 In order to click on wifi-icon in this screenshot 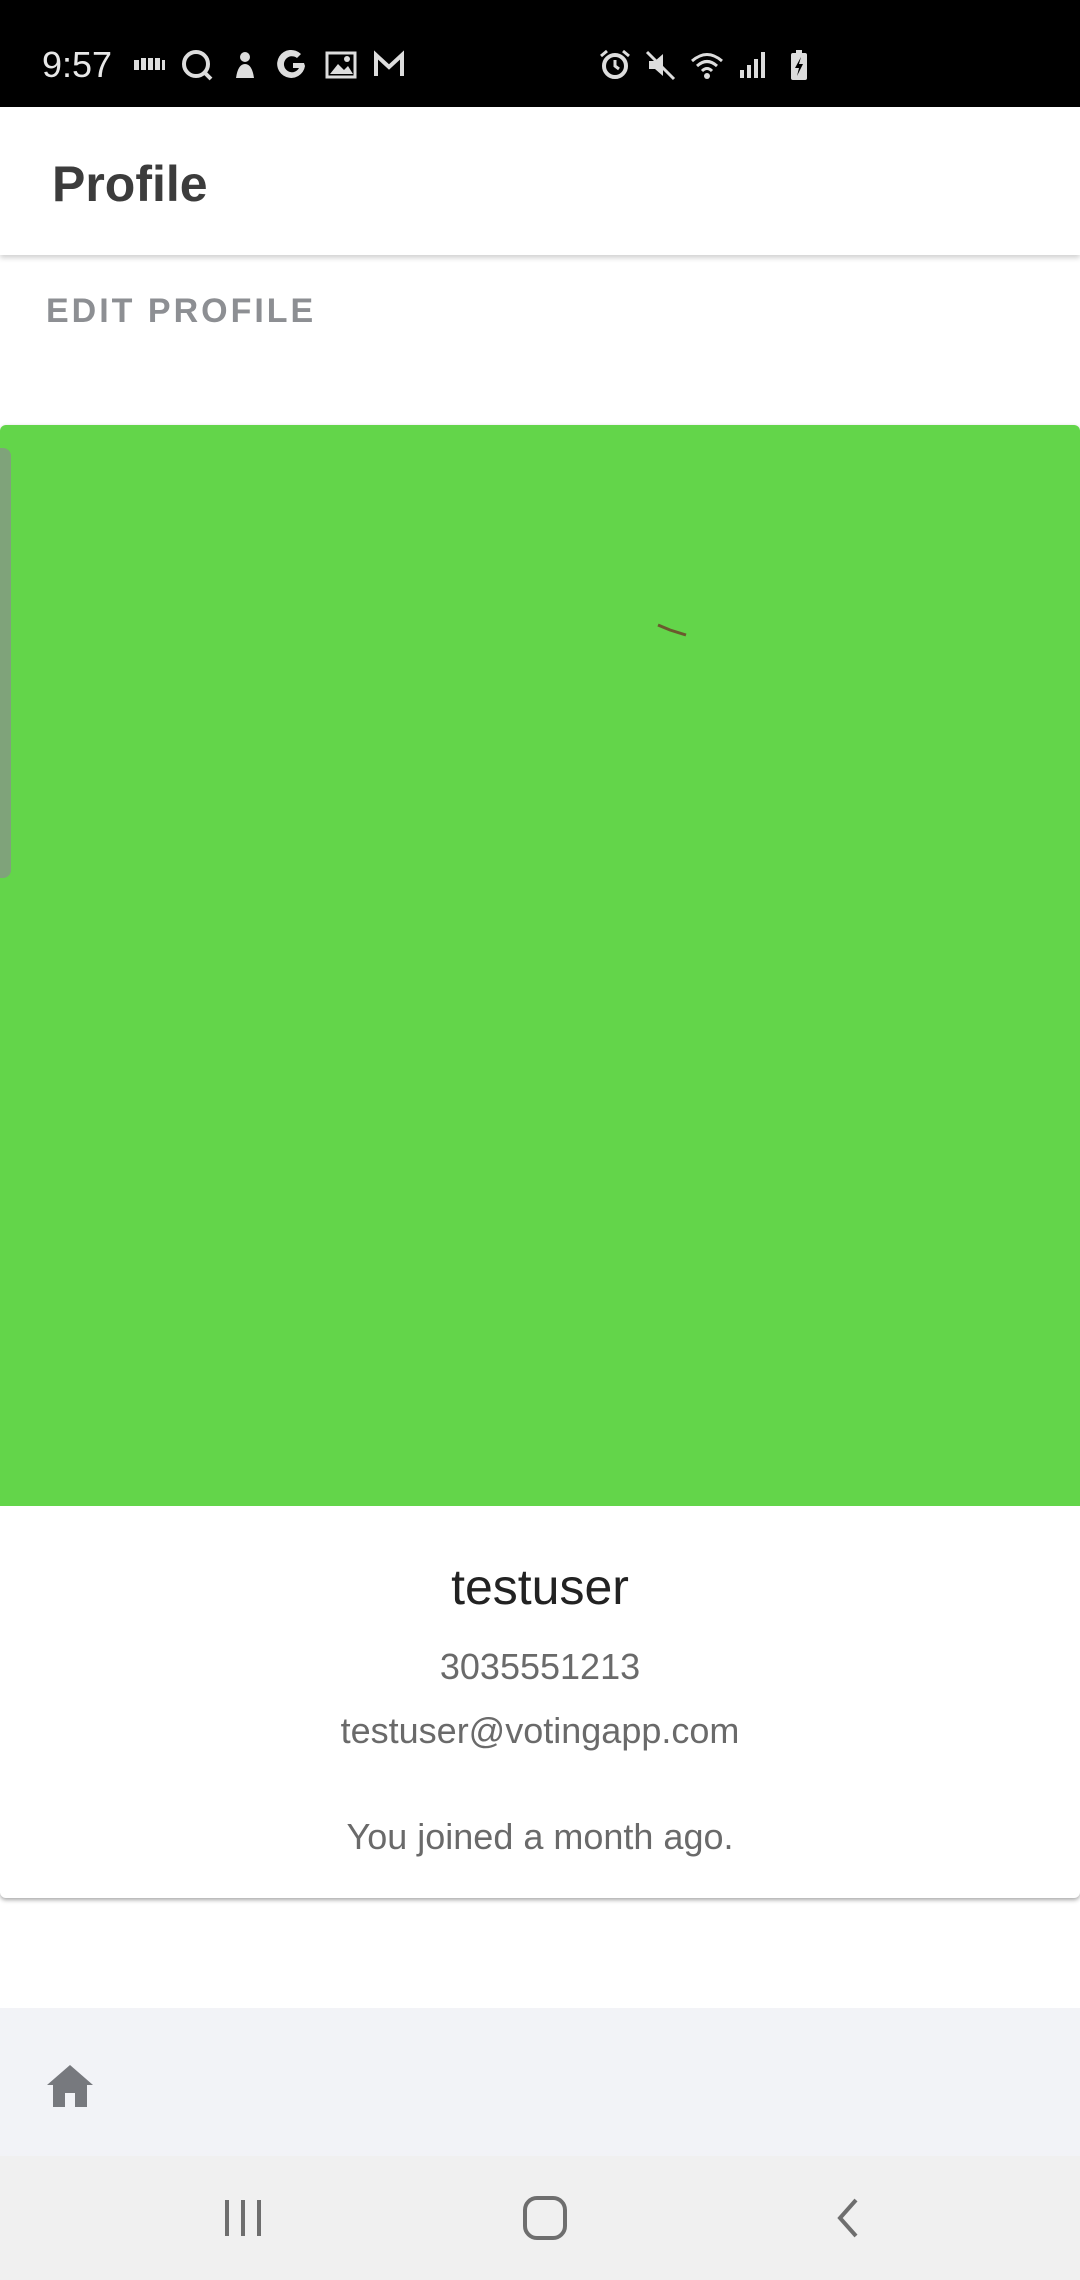, I will do `click(707, 65)`.